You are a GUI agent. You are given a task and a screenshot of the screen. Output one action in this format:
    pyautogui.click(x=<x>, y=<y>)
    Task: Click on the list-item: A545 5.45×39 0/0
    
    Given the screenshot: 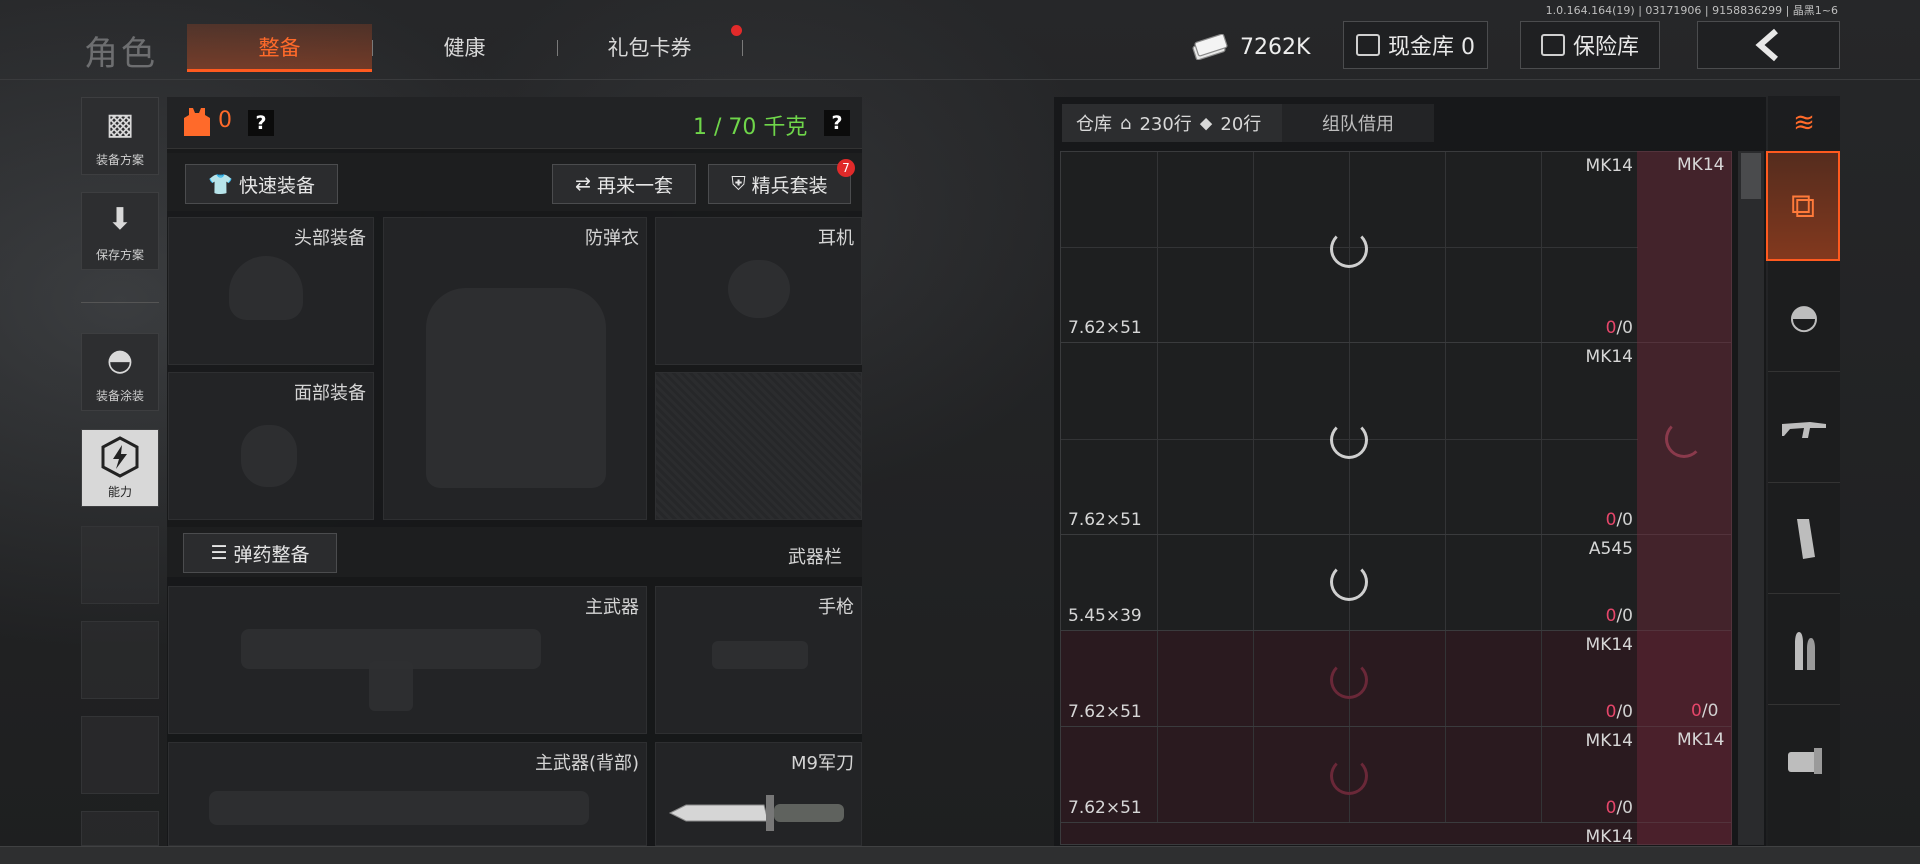 What is the action you would take?
    pyautogui.click(x=1396, y=583)
    